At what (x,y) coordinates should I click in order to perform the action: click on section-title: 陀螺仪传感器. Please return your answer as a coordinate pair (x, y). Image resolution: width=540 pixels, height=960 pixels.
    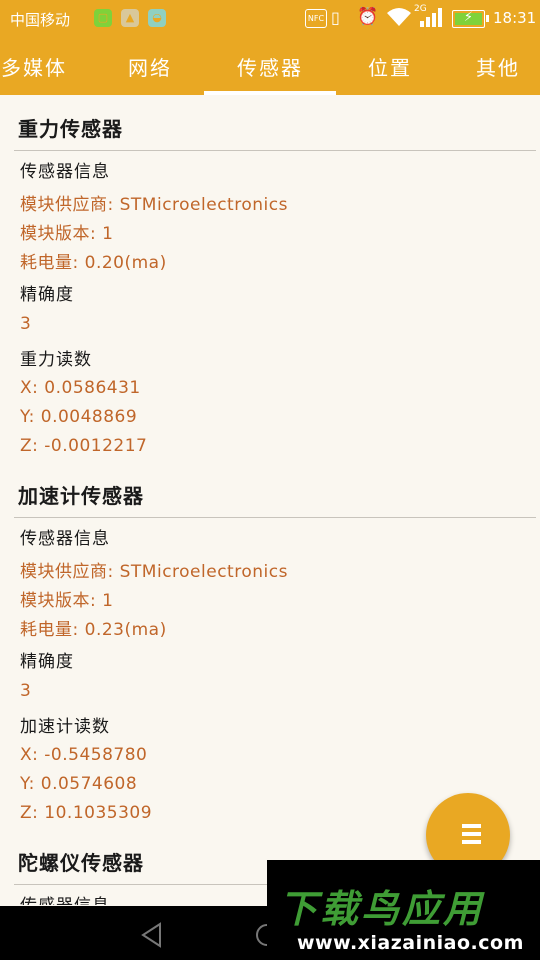
    Looking at the image, I should click on (81, 863).